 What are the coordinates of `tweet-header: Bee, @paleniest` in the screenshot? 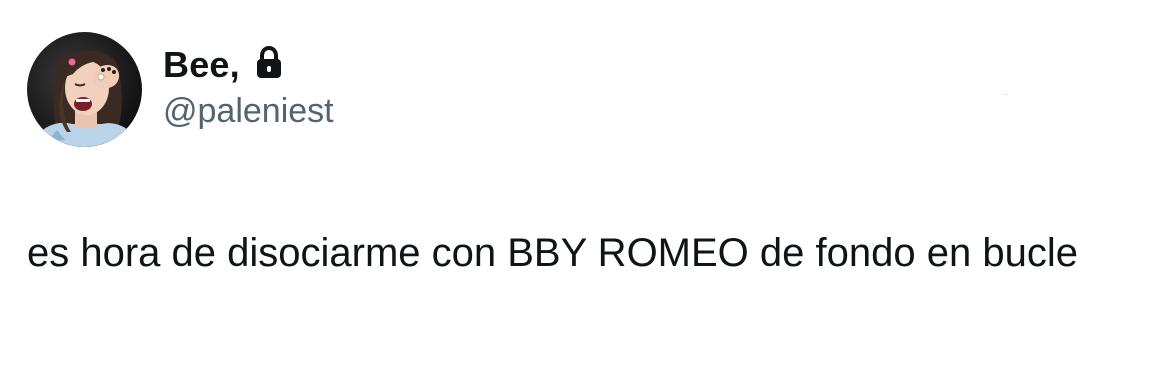 It's located at (248, 85).